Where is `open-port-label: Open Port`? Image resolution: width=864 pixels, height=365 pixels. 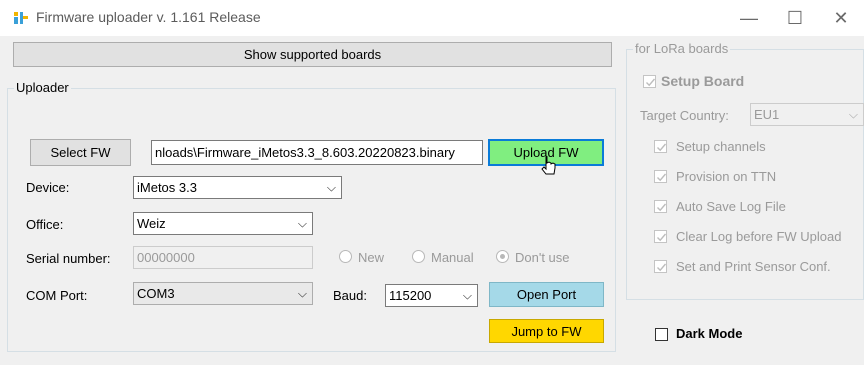 open-port-label: Open Port is located at coordinates (546, 294).